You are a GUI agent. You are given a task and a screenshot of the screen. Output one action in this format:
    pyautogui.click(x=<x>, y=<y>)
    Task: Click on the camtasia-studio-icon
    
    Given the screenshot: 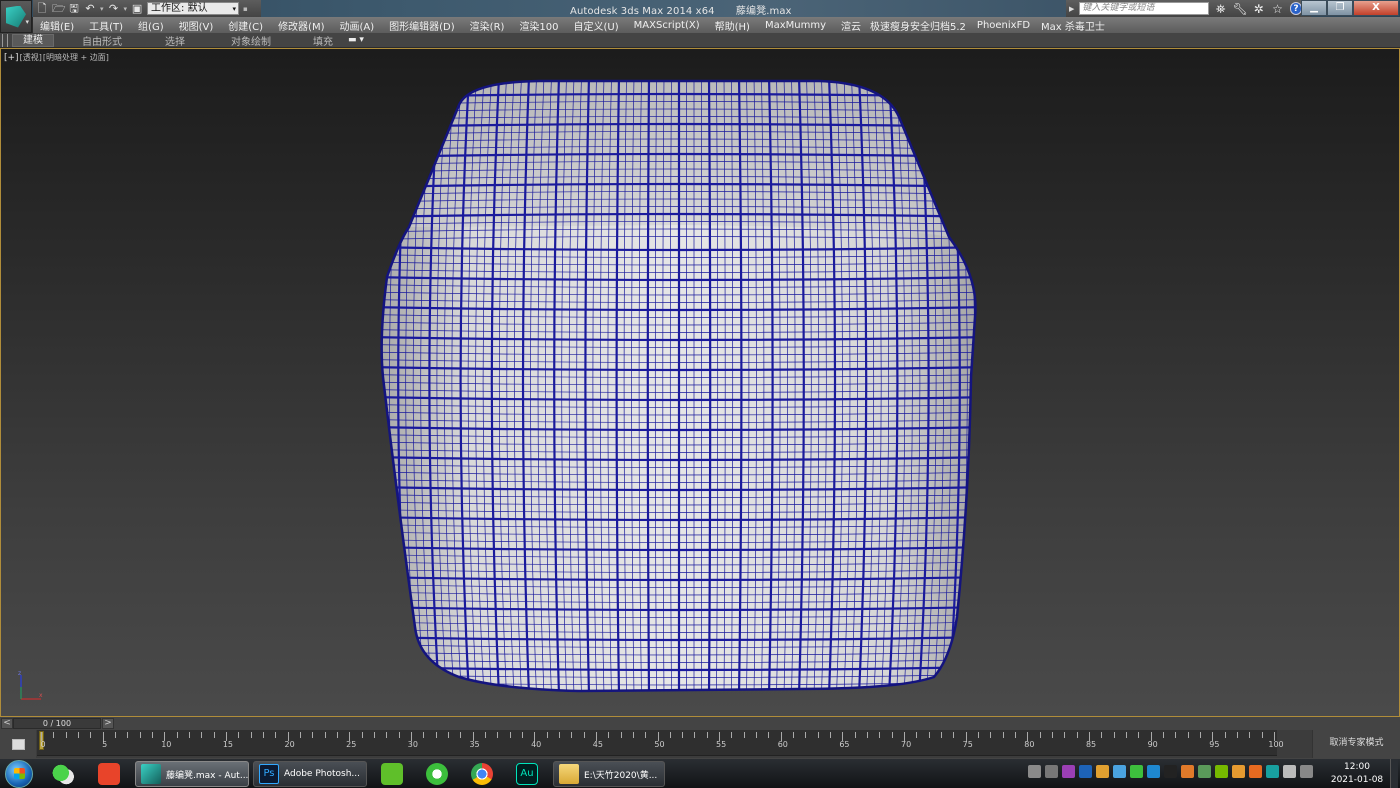 What is the action you would take?
    pyautogui.click(x=392, y=774)
    